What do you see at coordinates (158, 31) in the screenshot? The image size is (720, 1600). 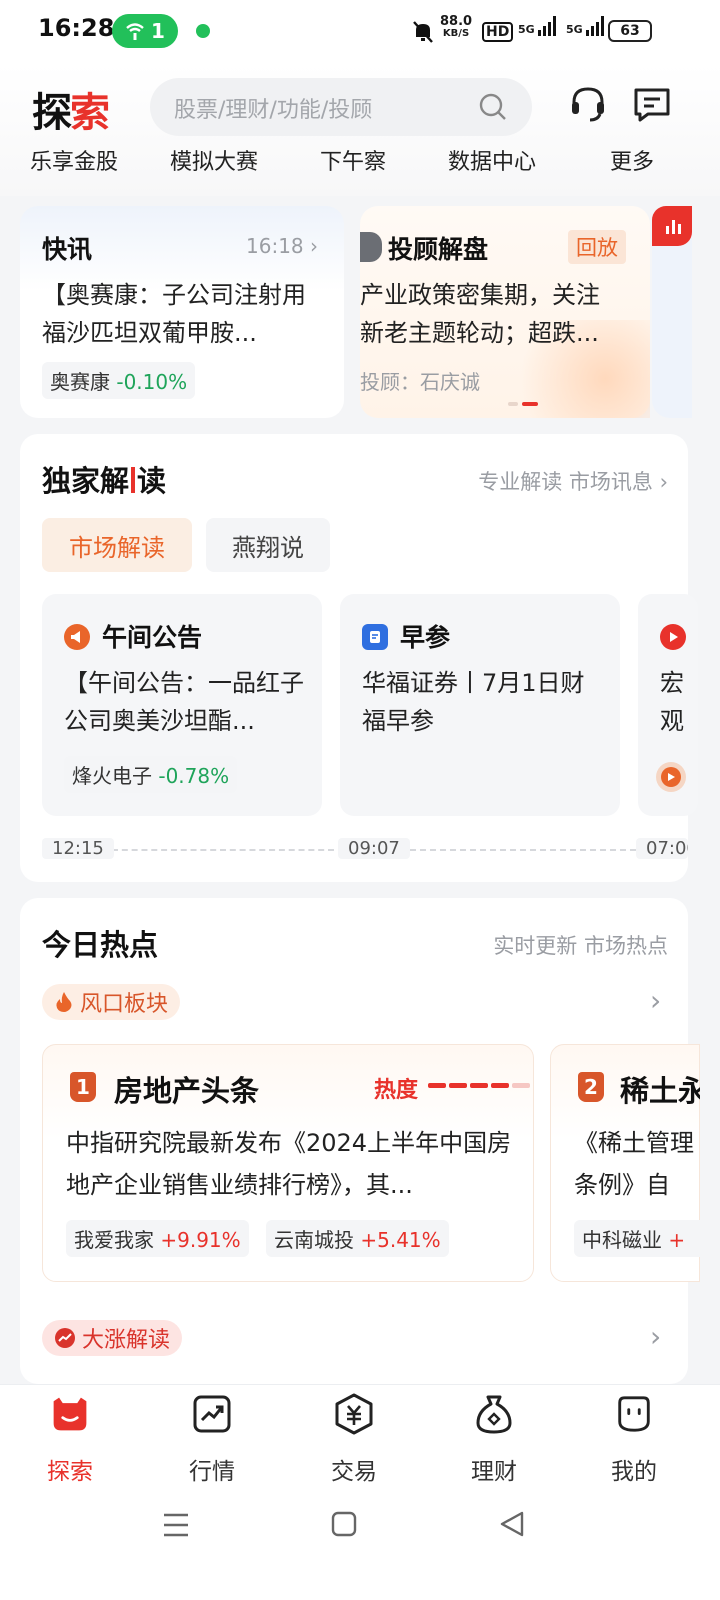 I see `wifi-count: 1` at bounding box center [158, 31].